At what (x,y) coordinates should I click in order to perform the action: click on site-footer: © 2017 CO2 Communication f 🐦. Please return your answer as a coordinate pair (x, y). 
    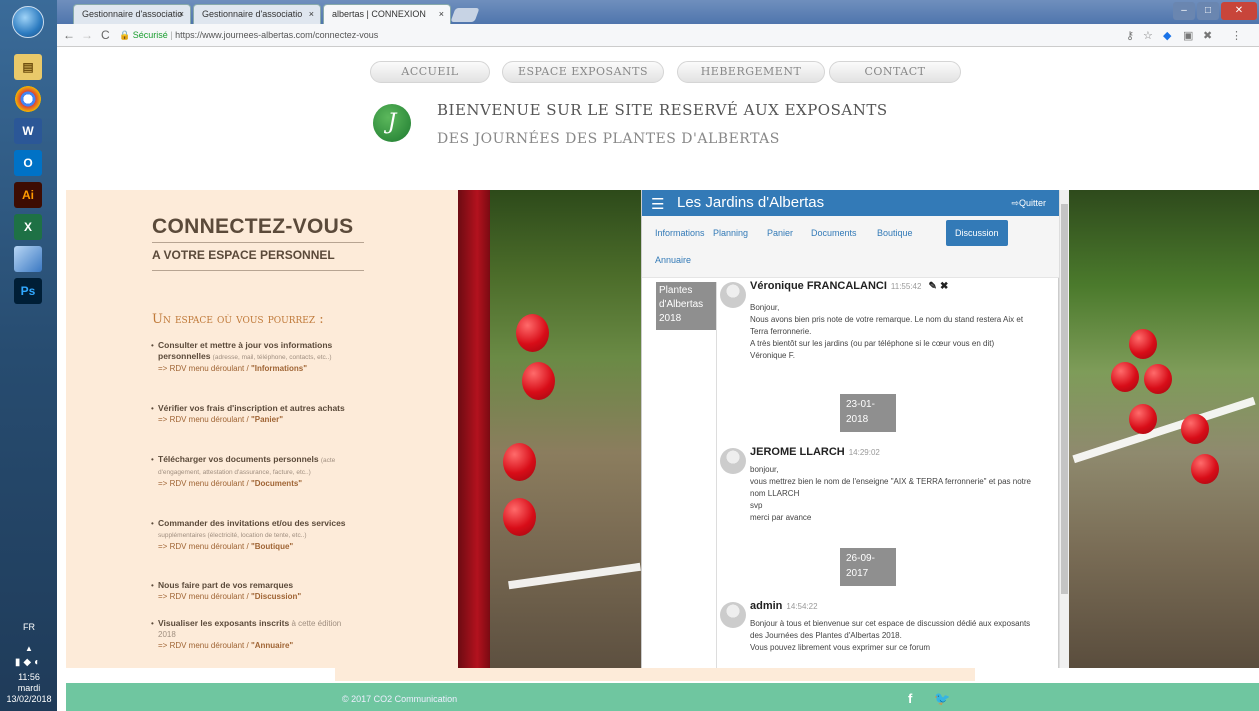
    Looking at the image, I should click on (662, 697).